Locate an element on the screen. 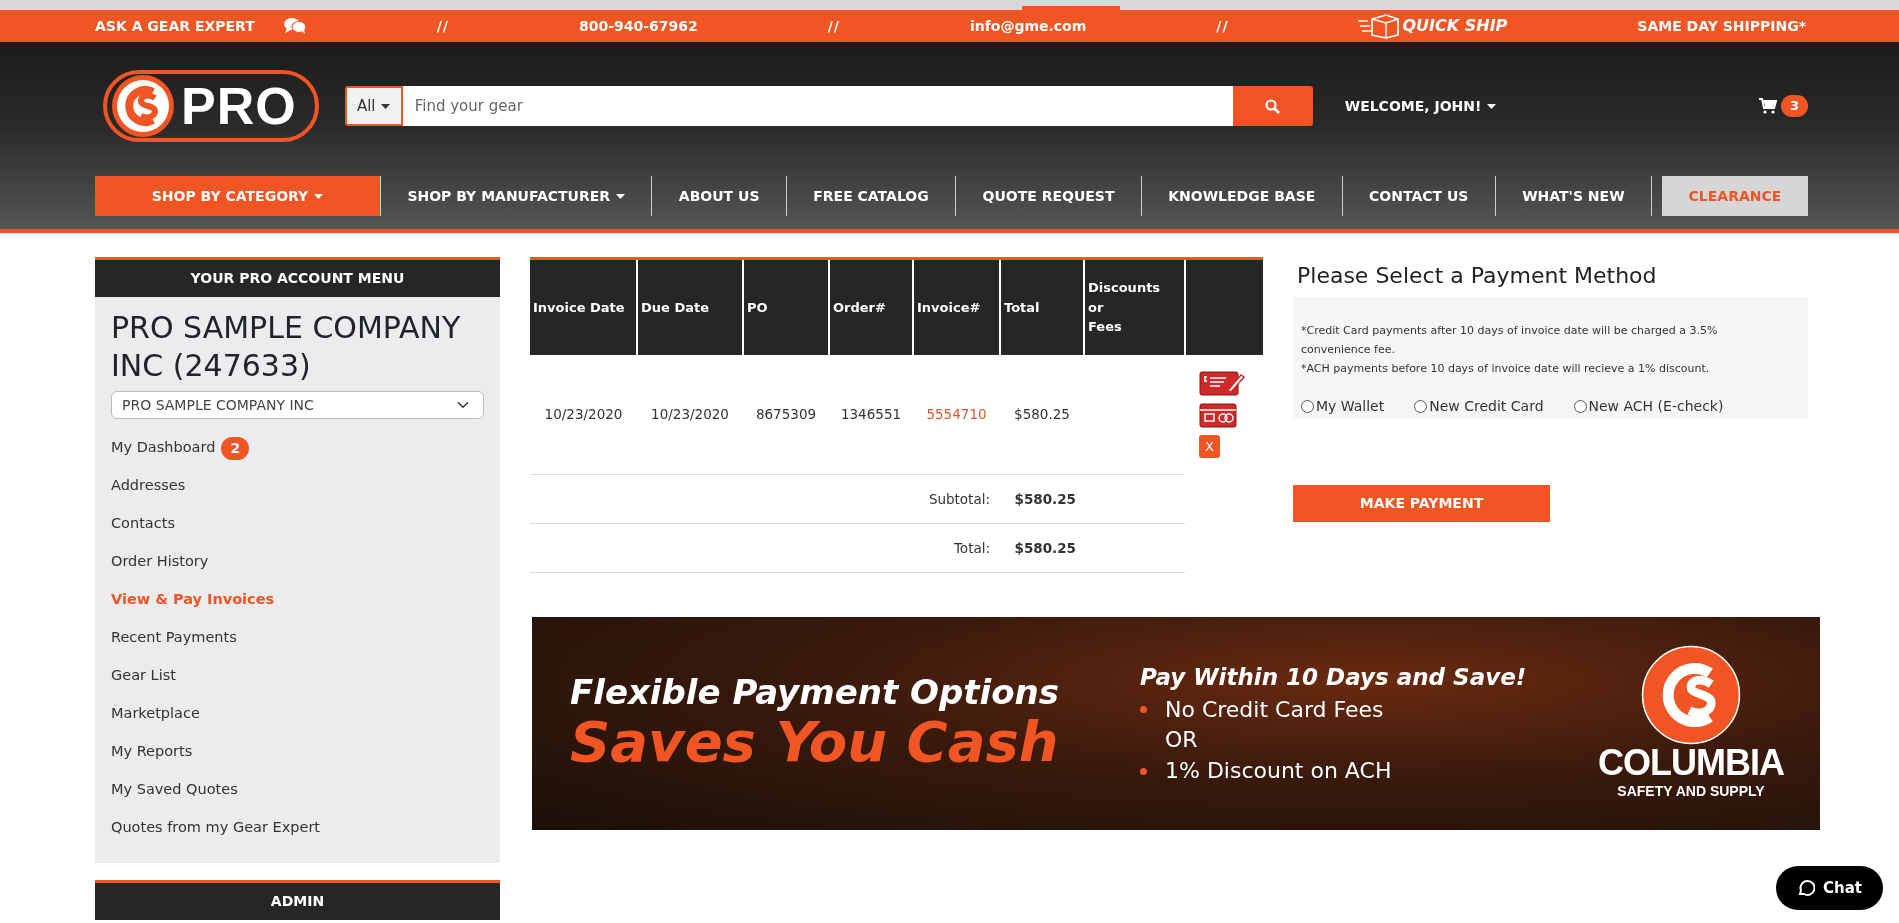  radio-label: New ACH (E-check) is located at coordinates (1656, 407).